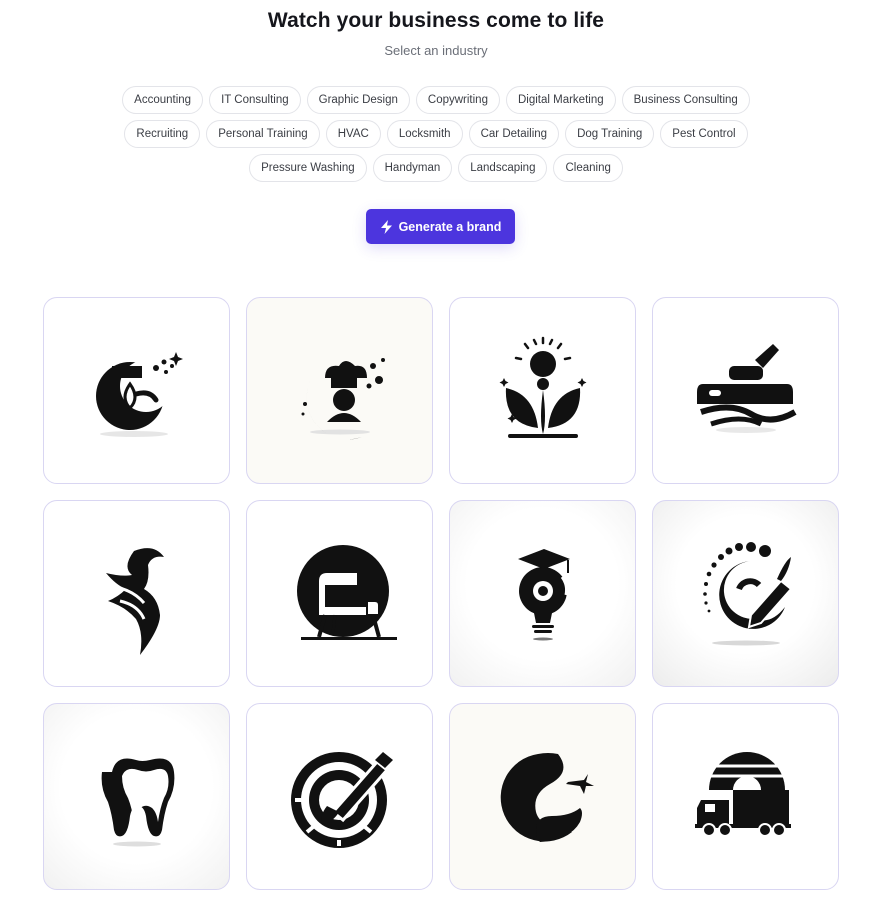  I want to click on car-wash-logo, so click(746, 388).